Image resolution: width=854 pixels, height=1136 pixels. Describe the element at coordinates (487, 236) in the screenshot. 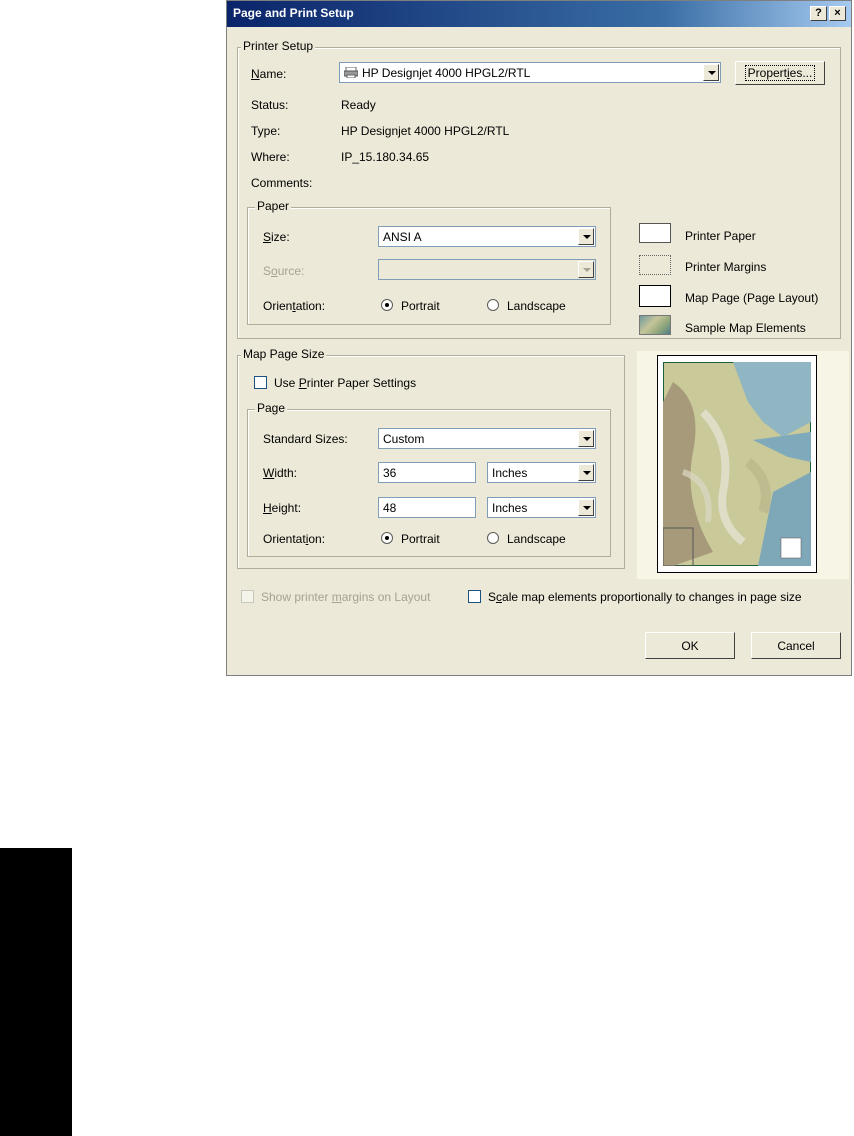

I see `paper-size-dropdown: ANSI A` at that location.